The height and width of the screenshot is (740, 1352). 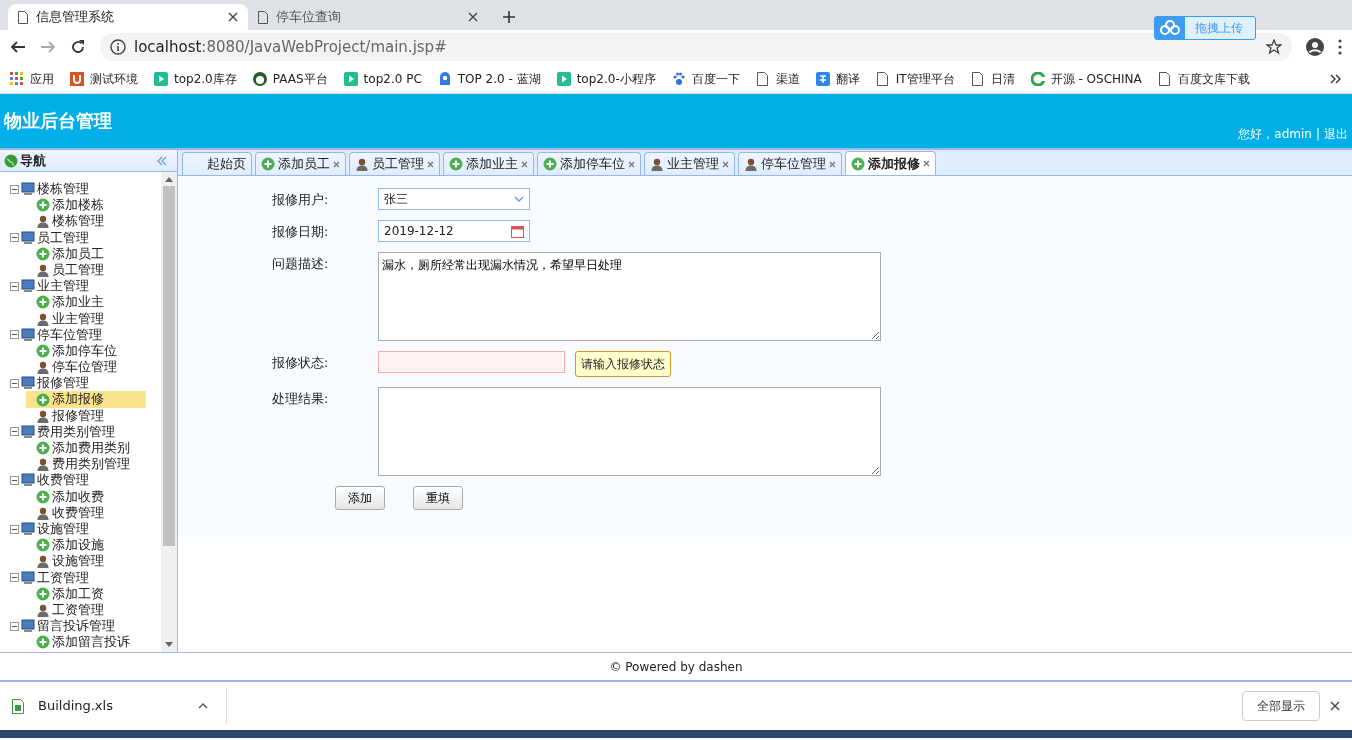 What do you see at coordinates (86, 512) in the screenshot?
I see `tree-item: 收费管理` at bounding box center [86, 512].